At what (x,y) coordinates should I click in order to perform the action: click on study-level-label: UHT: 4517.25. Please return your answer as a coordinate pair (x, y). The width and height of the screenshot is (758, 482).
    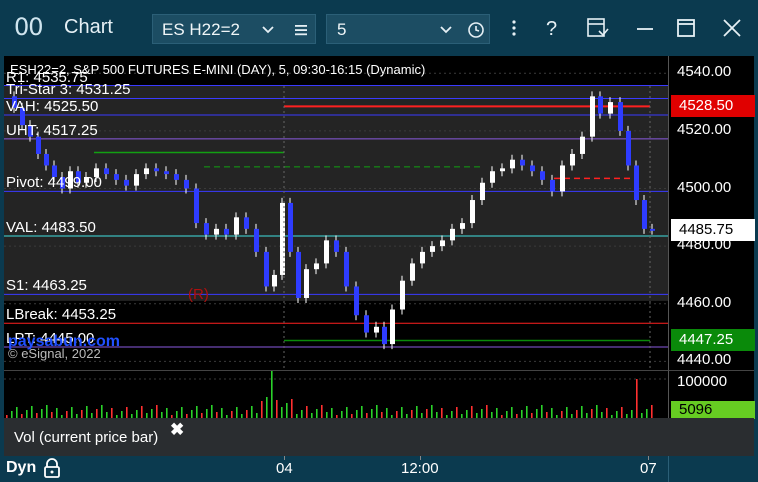
    Looking at the image, I should click on (52, 130).